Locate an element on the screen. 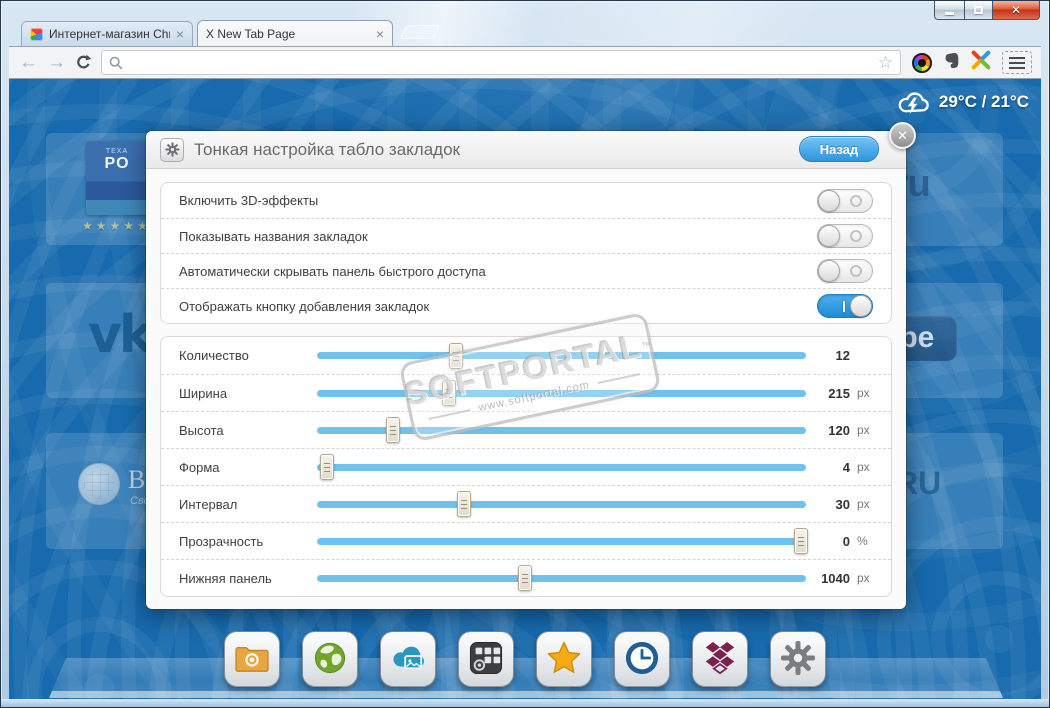  new-tab-button is located at coordinates (420, 32).